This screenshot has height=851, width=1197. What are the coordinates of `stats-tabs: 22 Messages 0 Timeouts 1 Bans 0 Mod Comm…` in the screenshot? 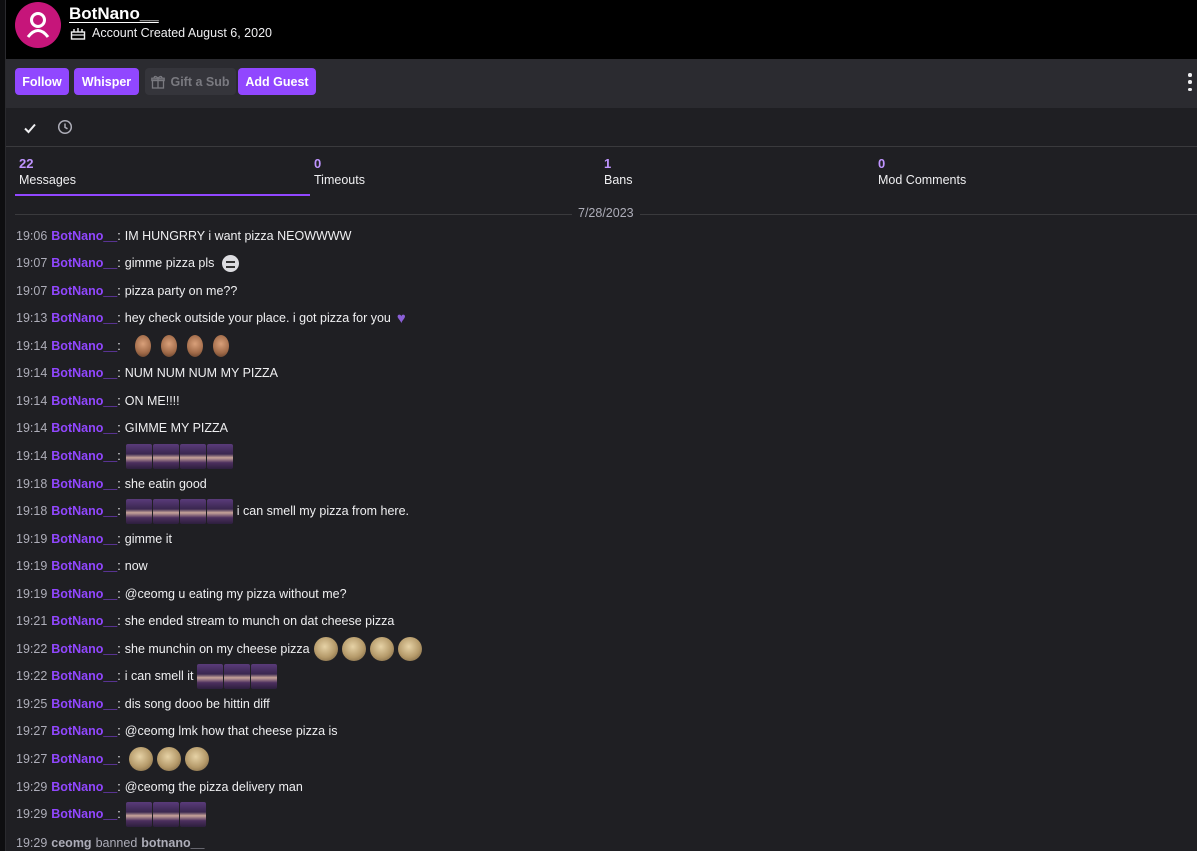 It's located at (601, 173).